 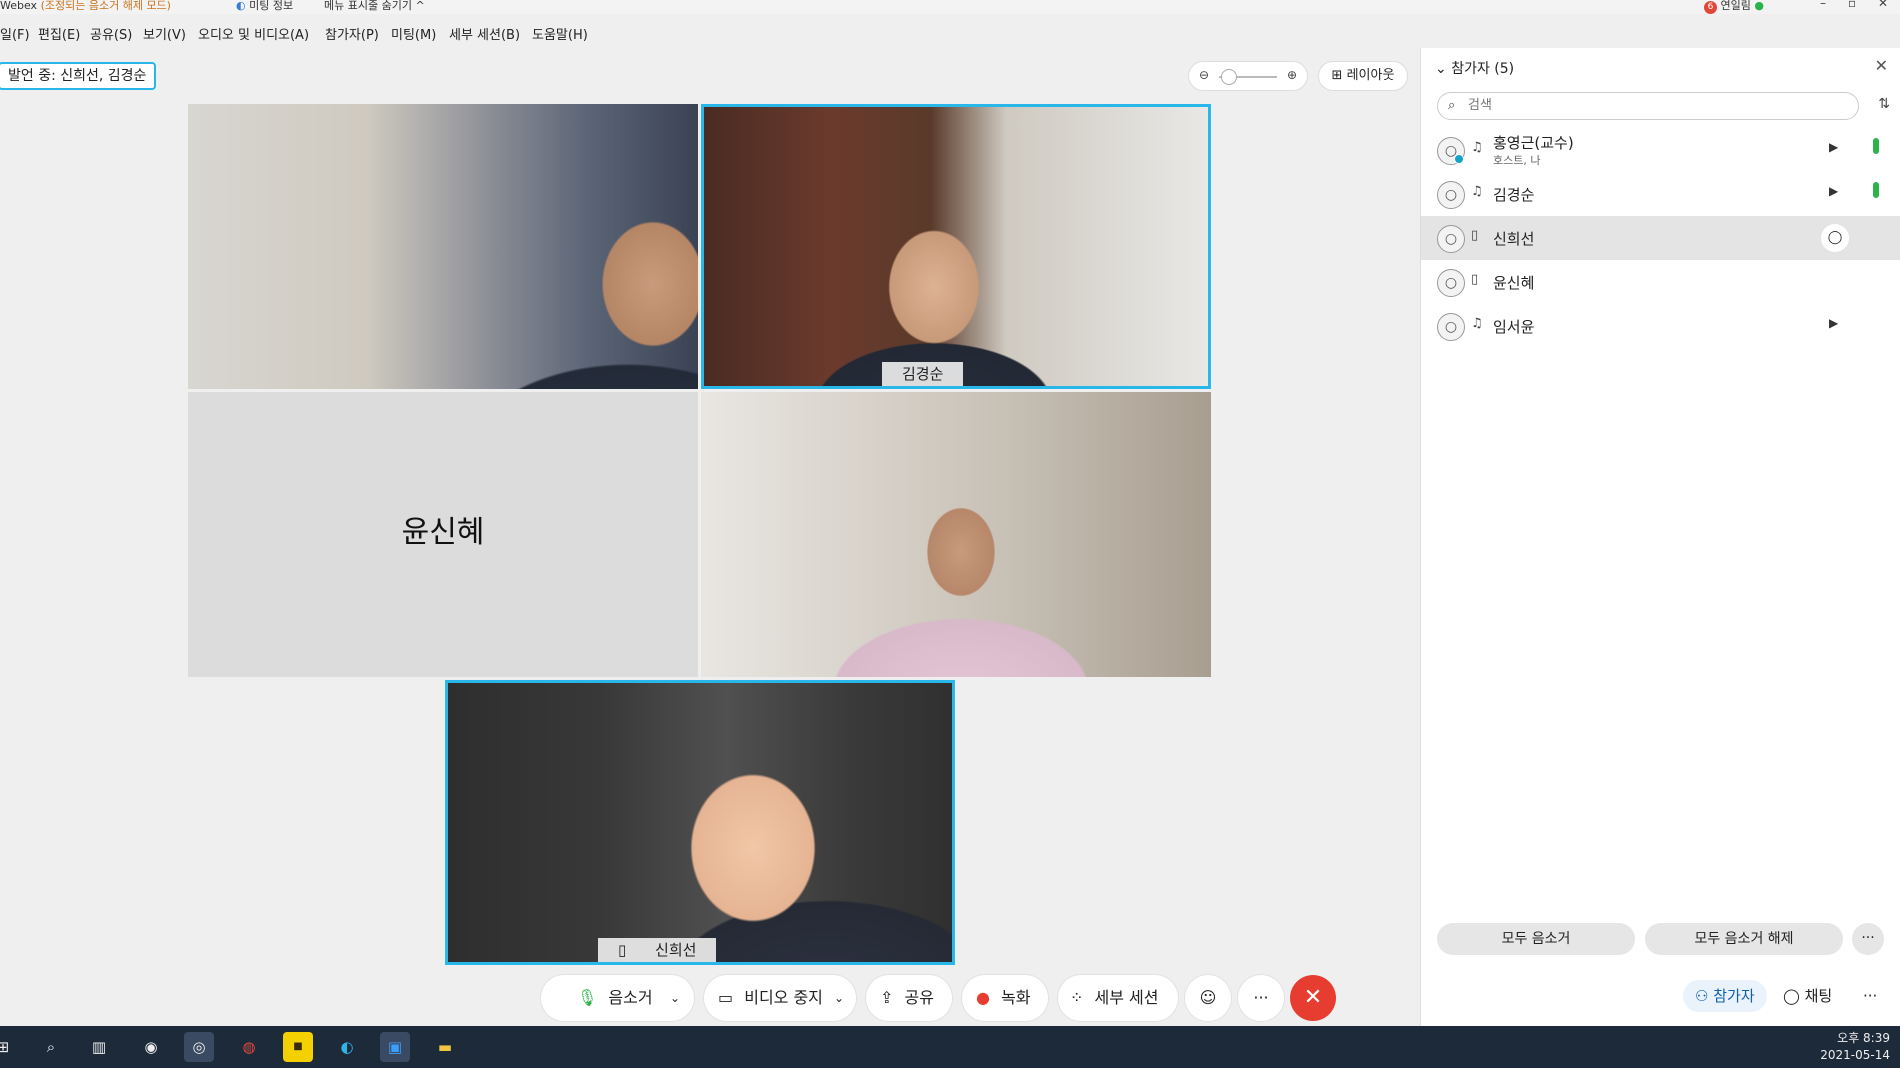 I want to click on video-tile-3: 윤신혜, so click(x=443, y=534).